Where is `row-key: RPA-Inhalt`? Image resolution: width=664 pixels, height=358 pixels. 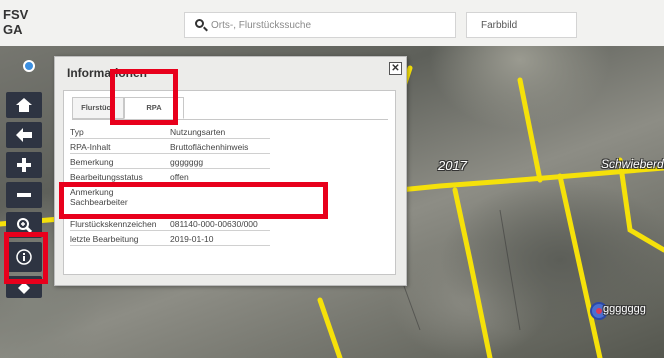 row-key: RPA-Inhalt is located at coordinates (90, 147).